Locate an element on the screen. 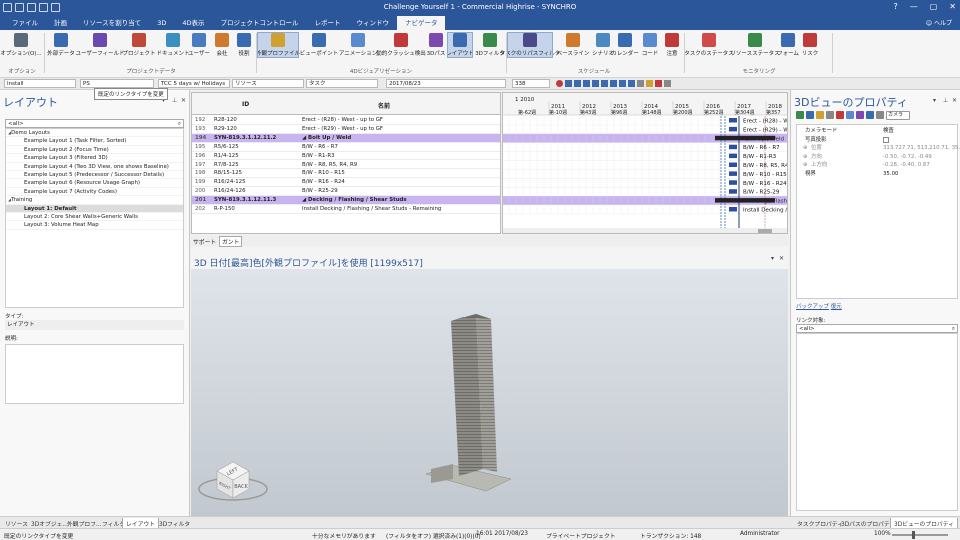 The height and width of the screenshot is (540, 960). ribbon-button-7: 役割 is located at coordinates (244, 45).